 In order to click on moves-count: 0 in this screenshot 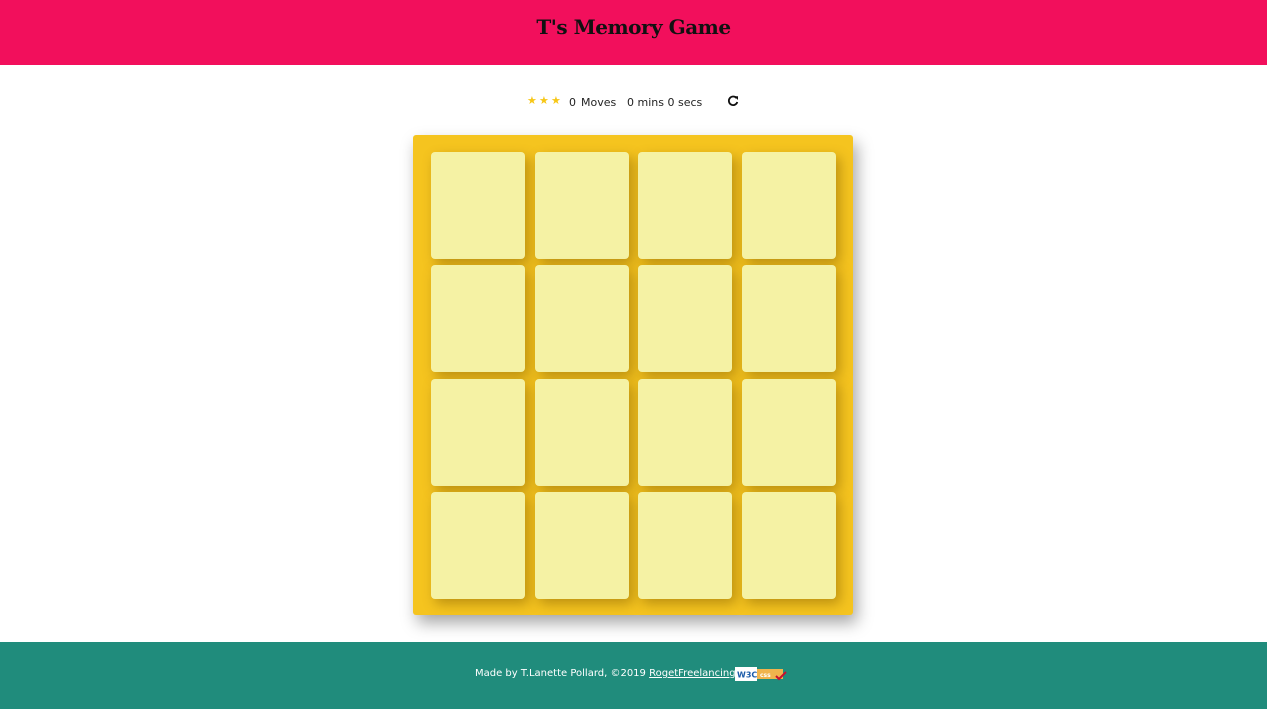, I will do `click(572, 102)`.